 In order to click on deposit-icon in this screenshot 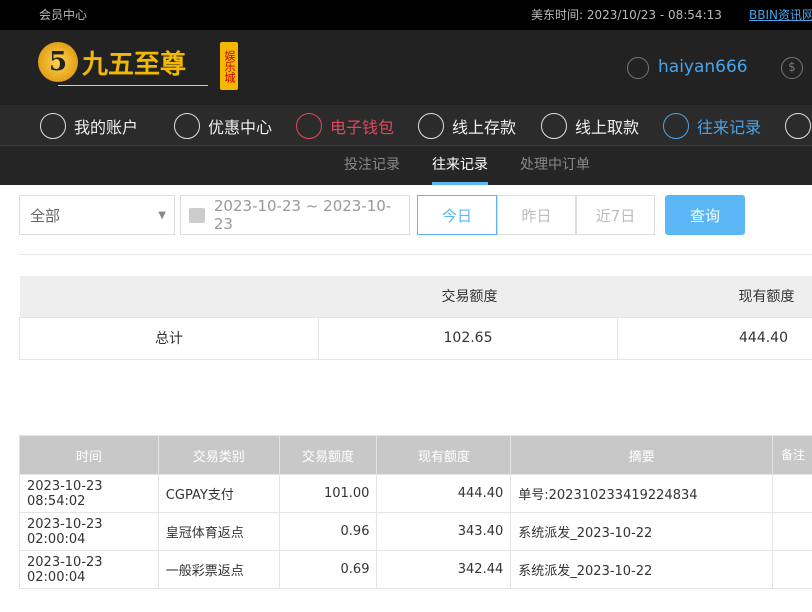, I will do `click(431, 125)`.